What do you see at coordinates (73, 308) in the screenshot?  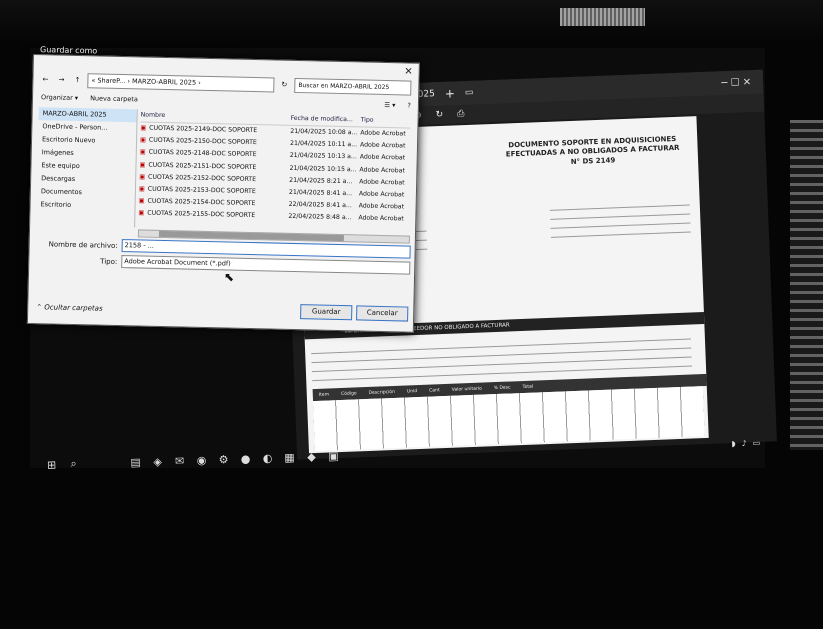 I see `hide-folders-label: Ocultar carpetas` at bounding box center [73, 308].